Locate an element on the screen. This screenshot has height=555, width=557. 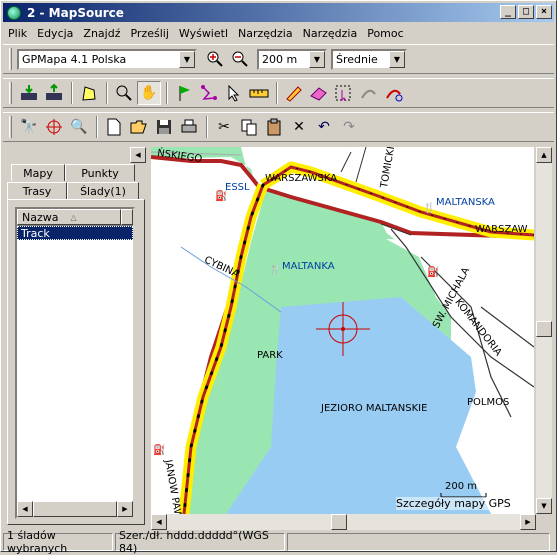
menu-plik: Plik is located at coordinates (17, 33).